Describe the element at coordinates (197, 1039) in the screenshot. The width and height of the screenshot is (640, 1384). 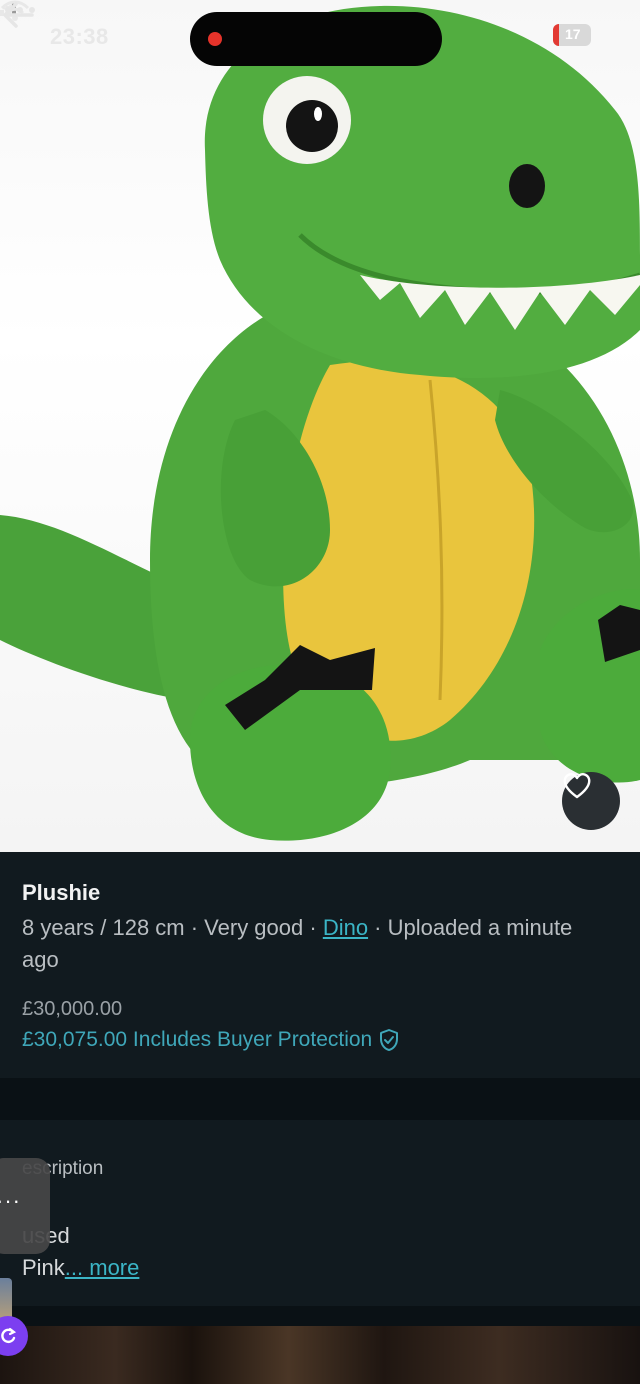
I see `price-total-text: £30,075.00 Includes Buyer Protection` at that location.